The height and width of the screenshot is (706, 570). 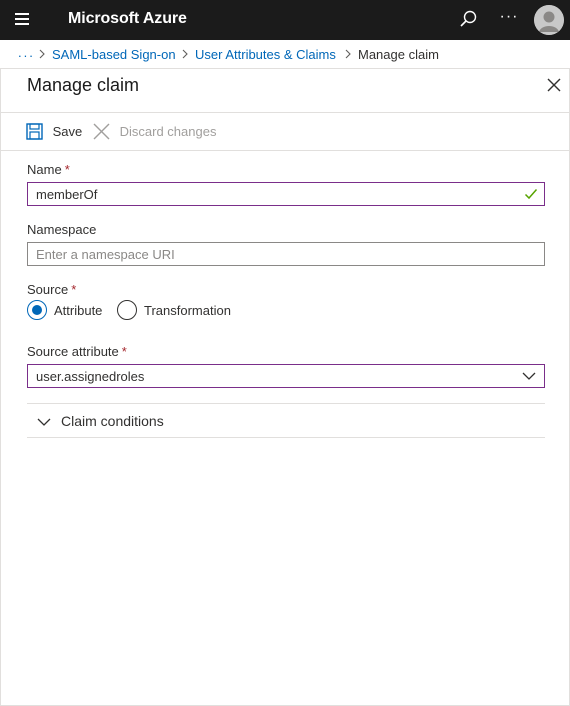 I want to click on save-label: Save, so click(x=67, y=132).